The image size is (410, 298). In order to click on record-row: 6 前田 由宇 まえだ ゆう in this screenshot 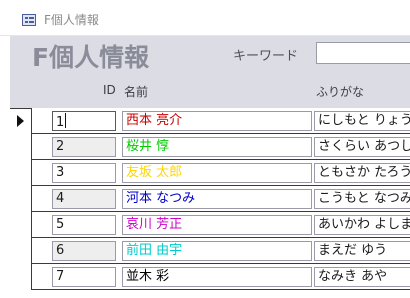, I will do `click(210, 251)`.